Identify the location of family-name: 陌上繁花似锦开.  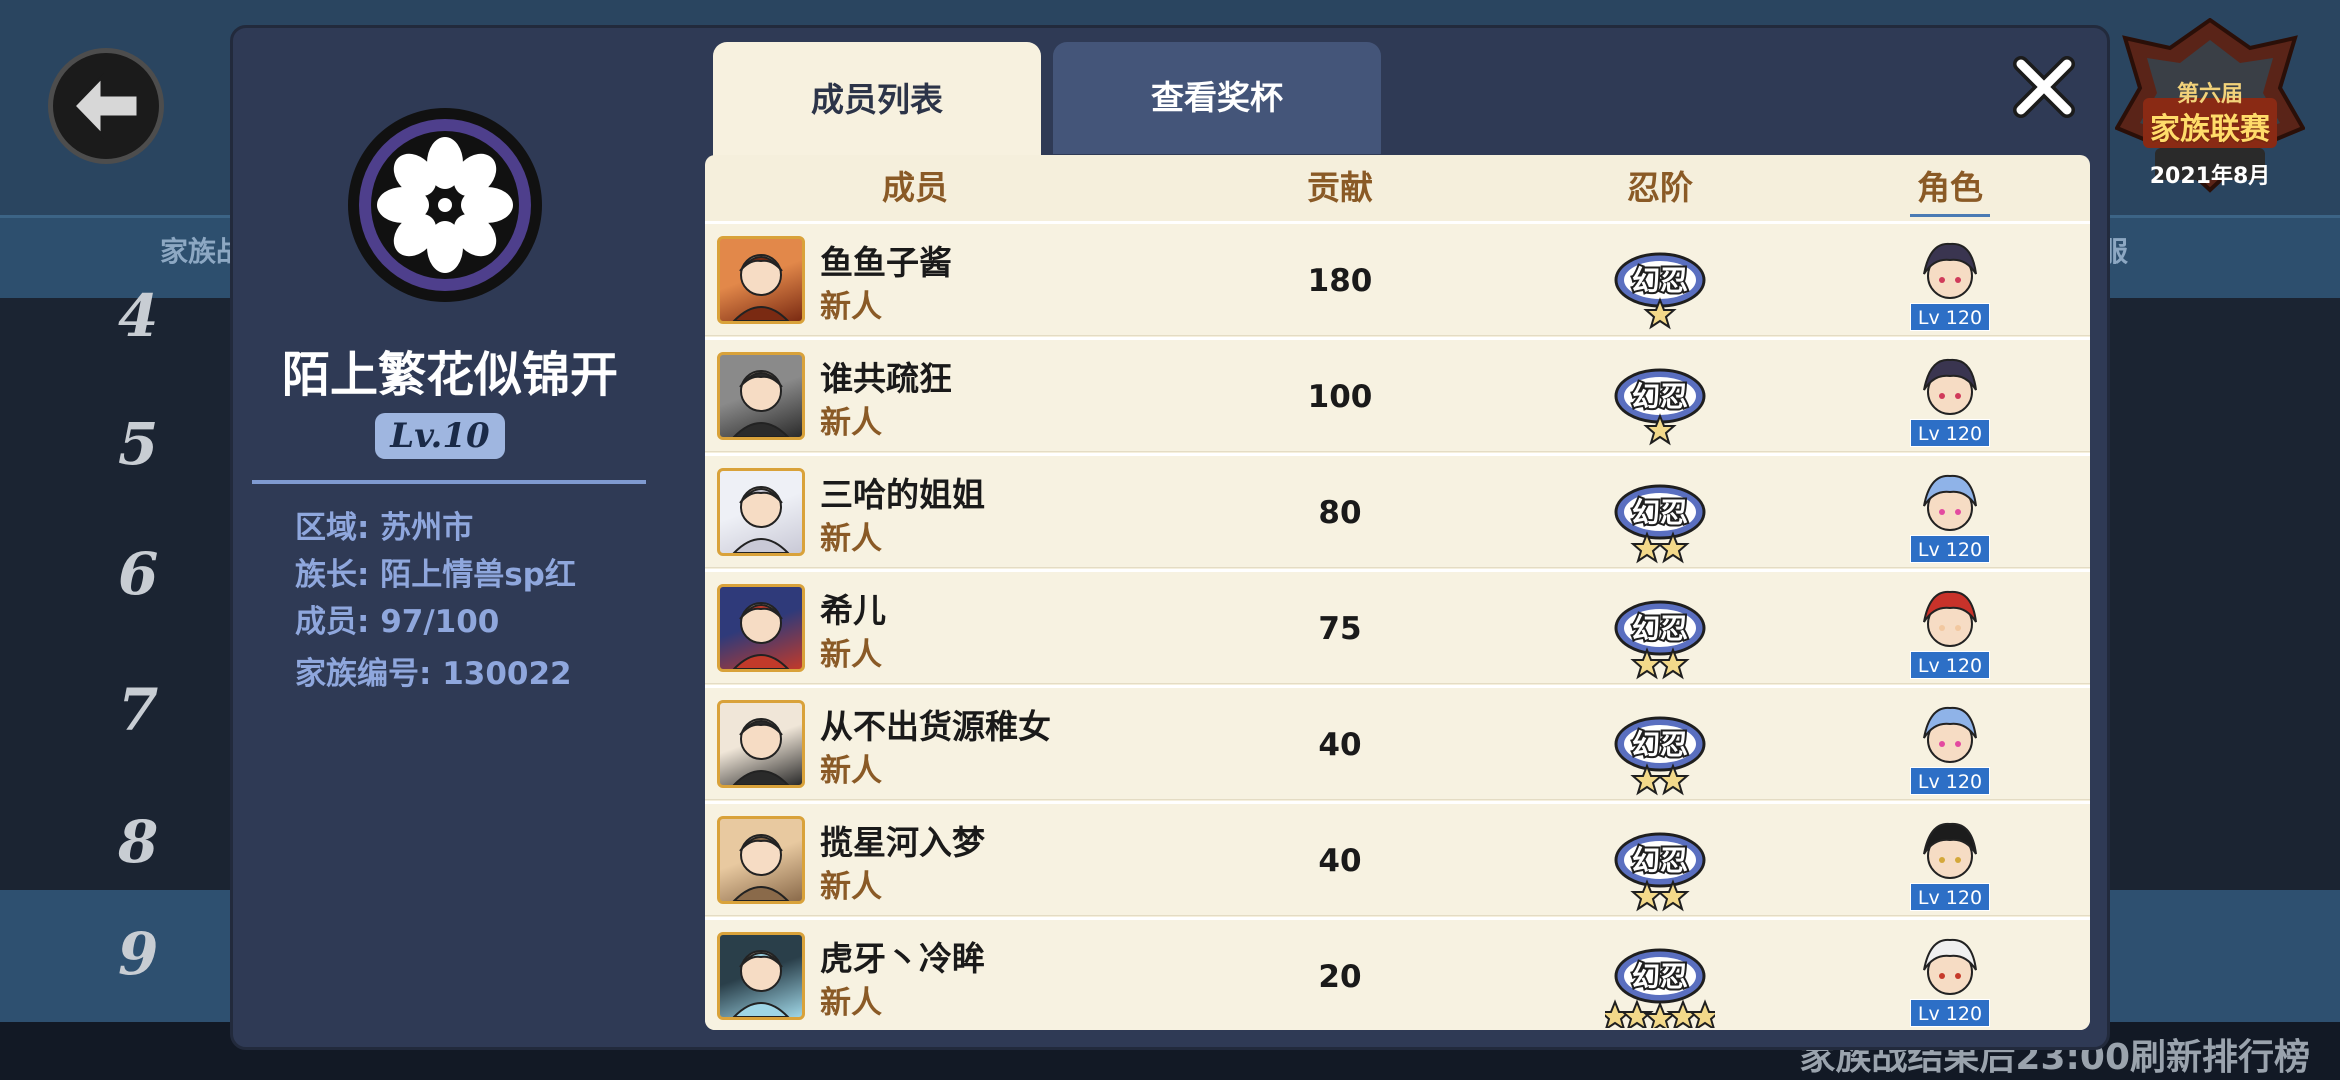
(449, 375).